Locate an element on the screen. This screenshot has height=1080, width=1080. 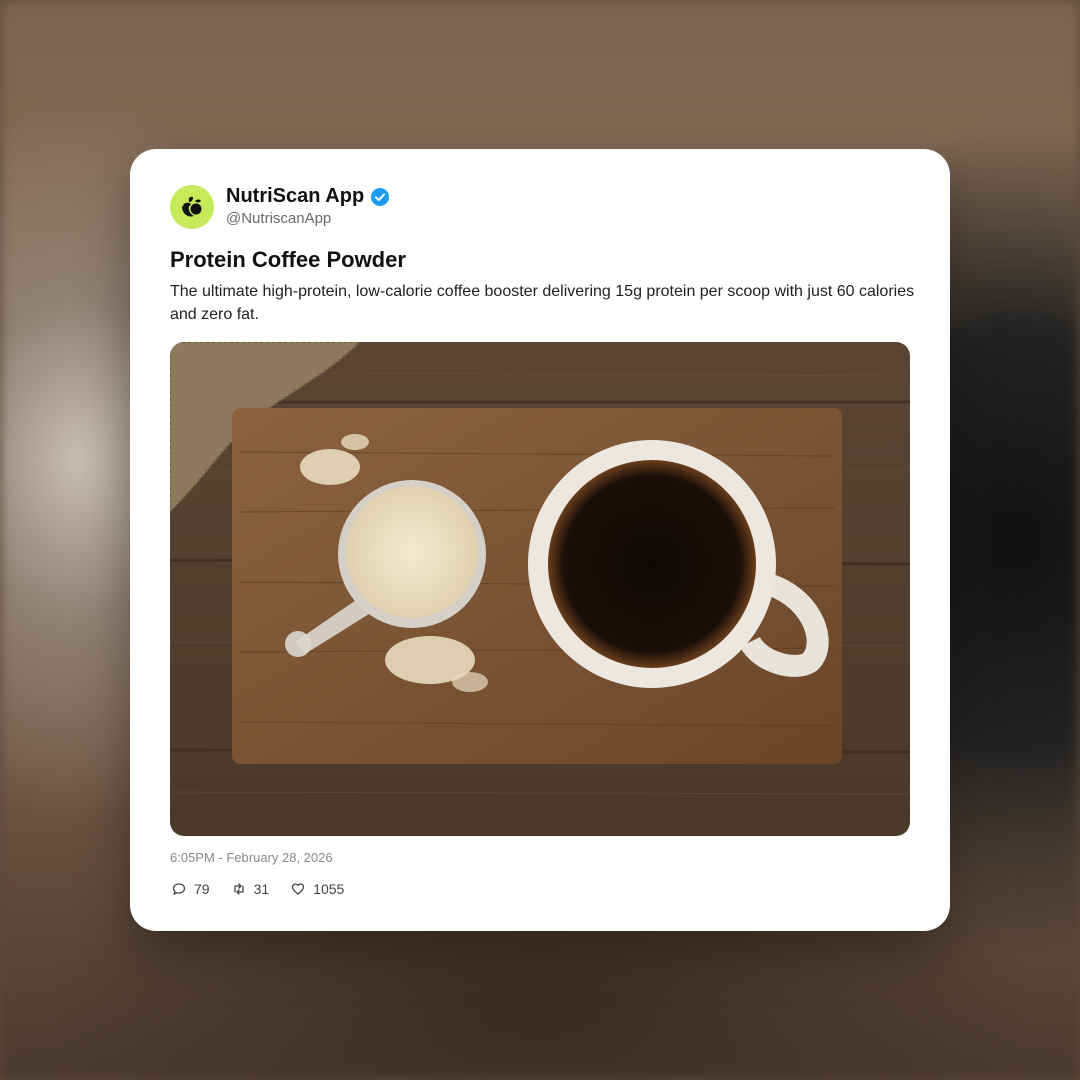
engagement-bar: 79 31 1055 is located at coordinates (258, 889).